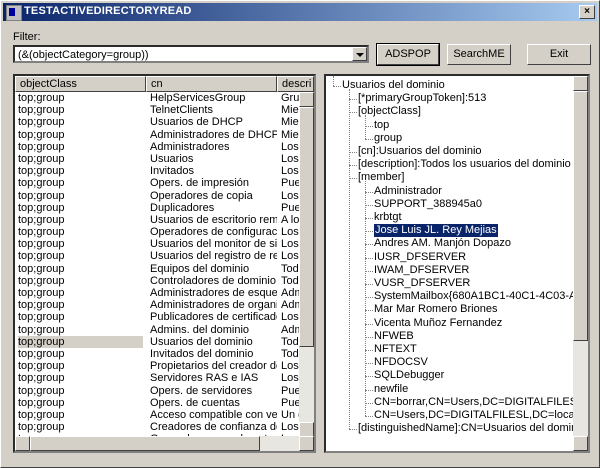 This screenshot has height=468, width=600. What do you see at coordinates (157, 378) in the screenshot?
I see `table-row: top;group Servidores RAS e IAS Los se` at bounding box center [157, 378].